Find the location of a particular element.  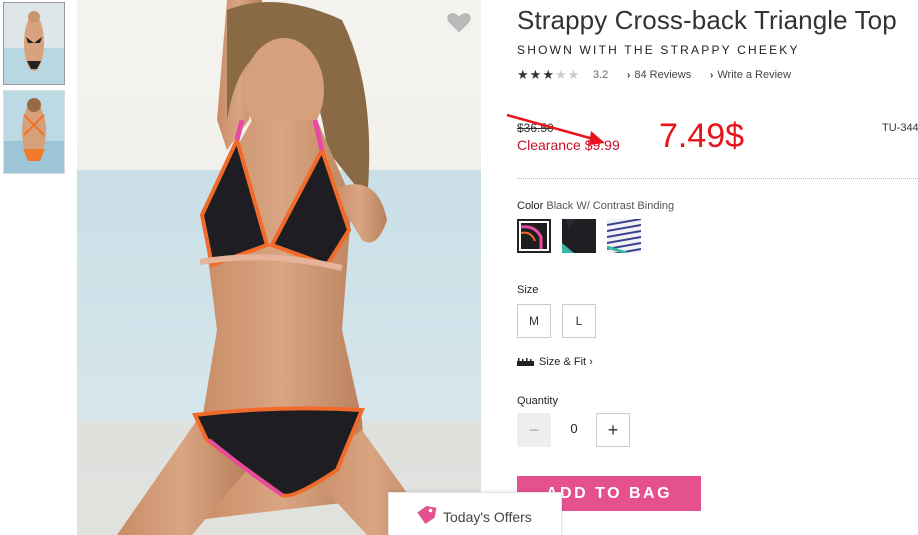

size-option-m: M is located at coordinates (534, 321).